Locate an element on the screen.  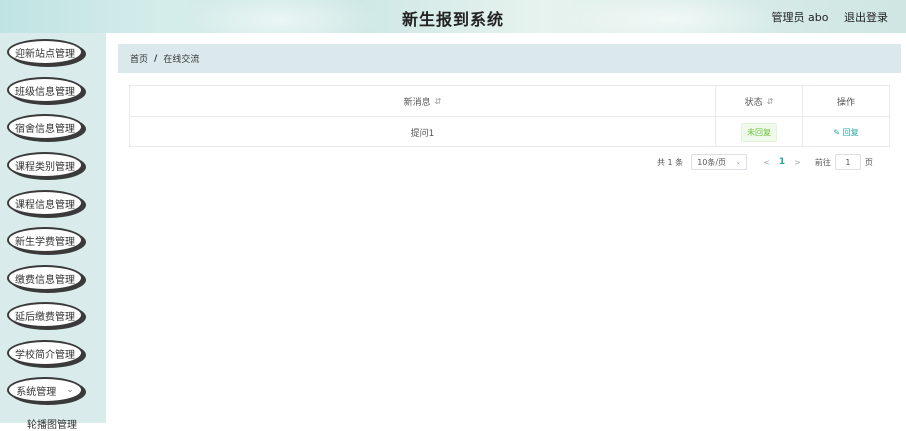
chevron-left-icon: < is located at coordinates (766, 162).